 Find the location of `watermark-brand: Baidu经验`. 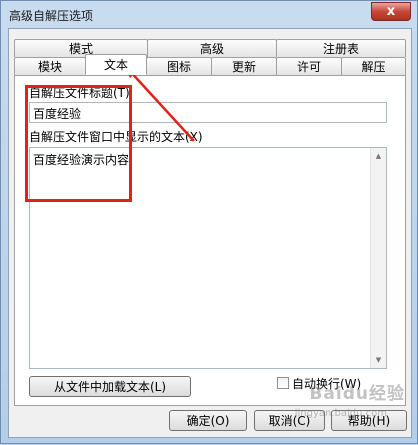

watermark-brand: Baidu经验 is located at coordinates (357, 394).